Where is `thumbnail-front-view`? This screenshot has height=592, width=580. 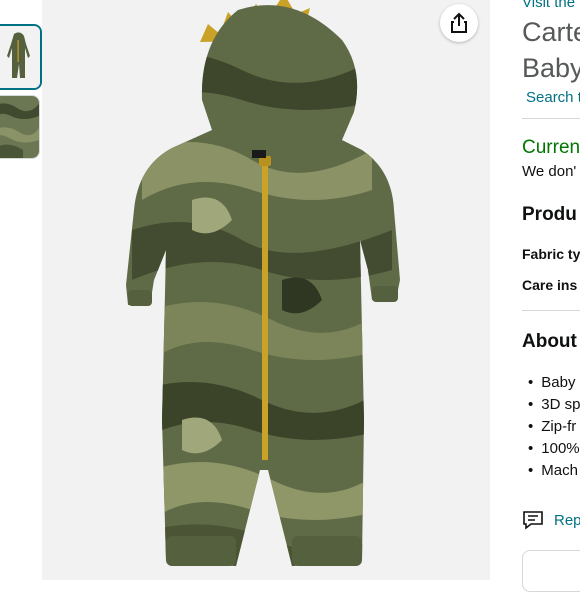
thumbnail-front-view is located at coordinates (21, 57).